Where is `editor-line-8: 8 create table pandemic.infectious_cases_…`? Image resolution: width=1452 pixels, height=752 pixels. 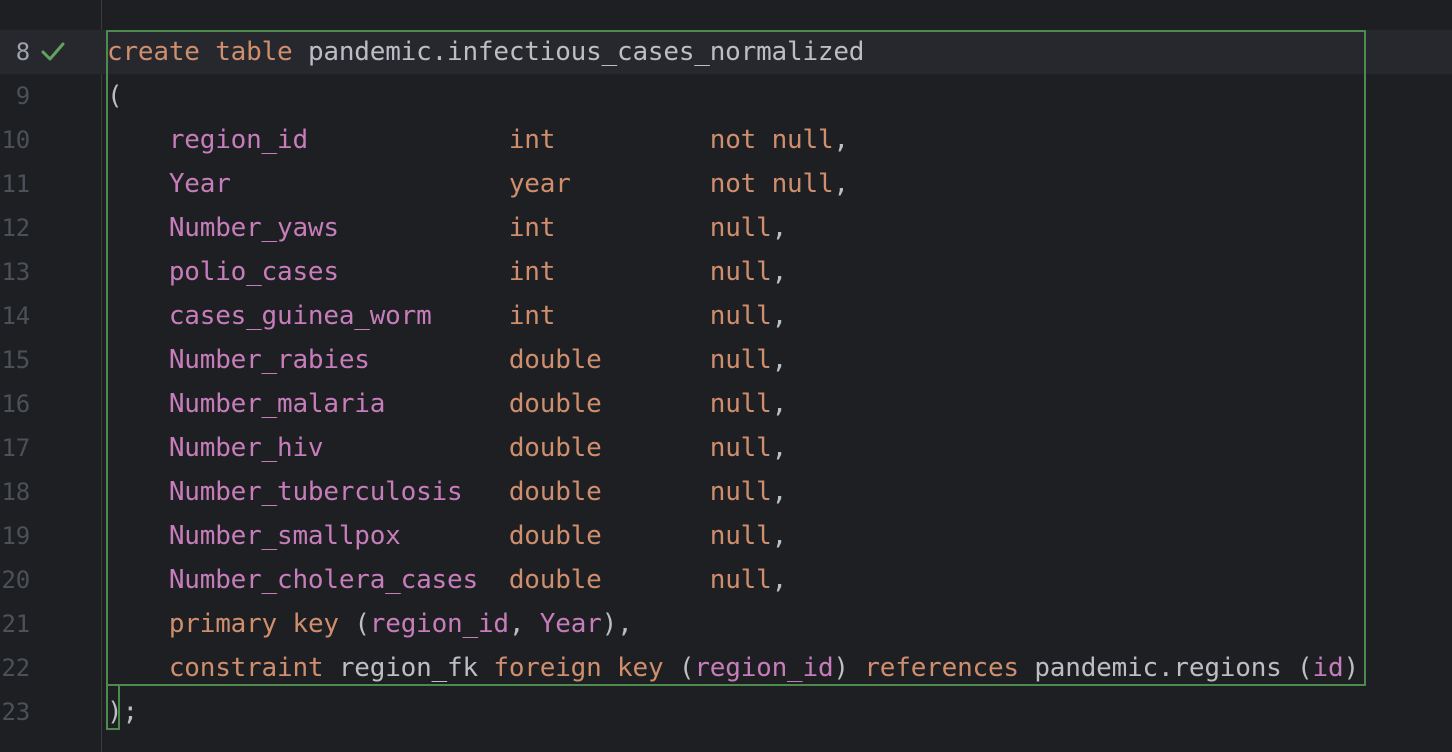
editor-line-8: 8 create table pandemic.infectious_cases_… is located at coordinates (726, 52).